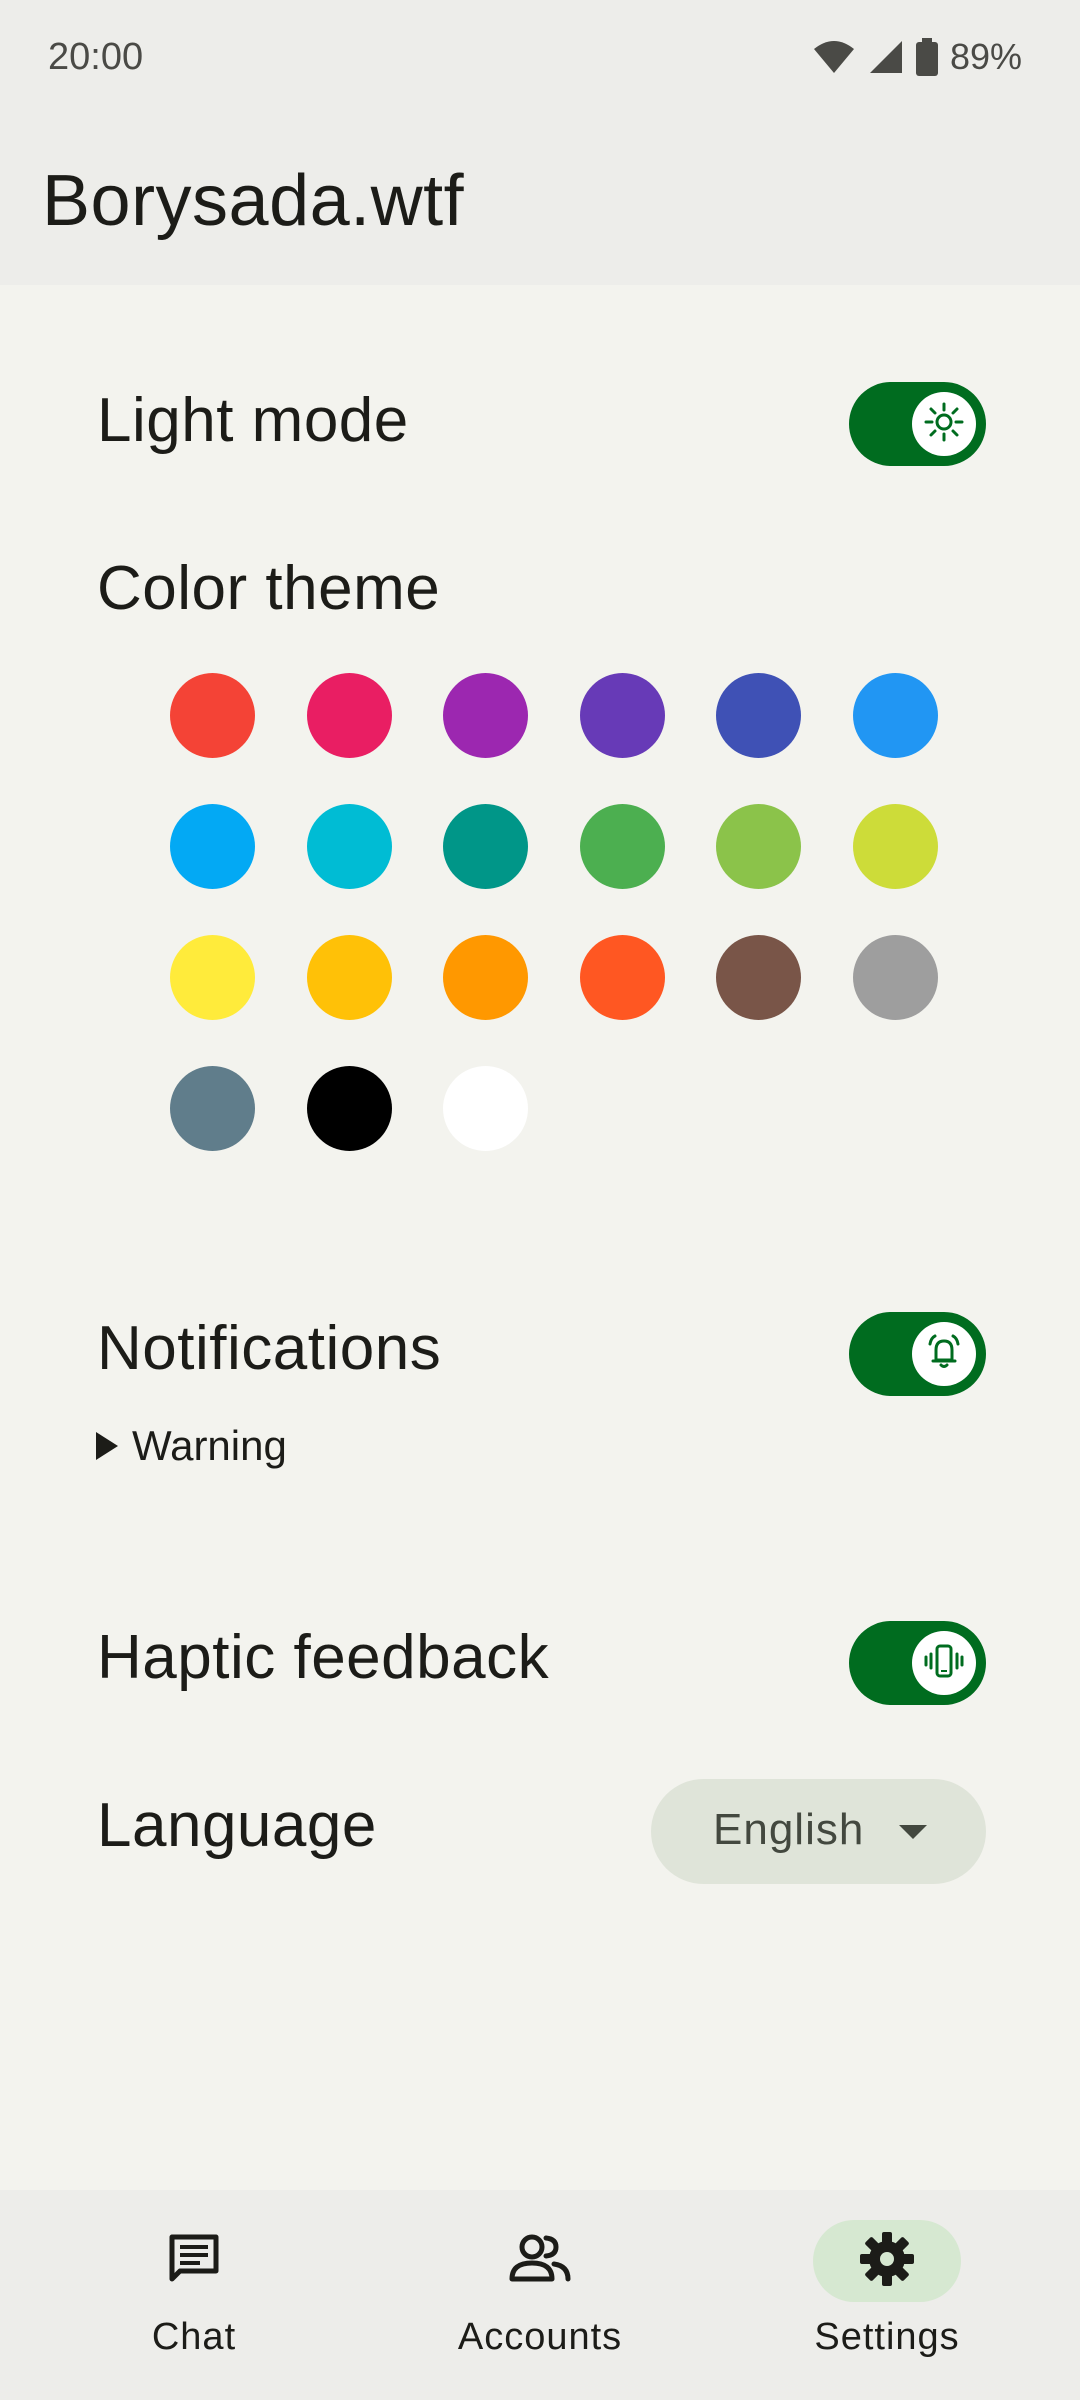 The height and width of the screenshot is (2400, 1080). Describe the element at coordinates (926, 57) in the screenshot. I see `battery-icon` at that location.